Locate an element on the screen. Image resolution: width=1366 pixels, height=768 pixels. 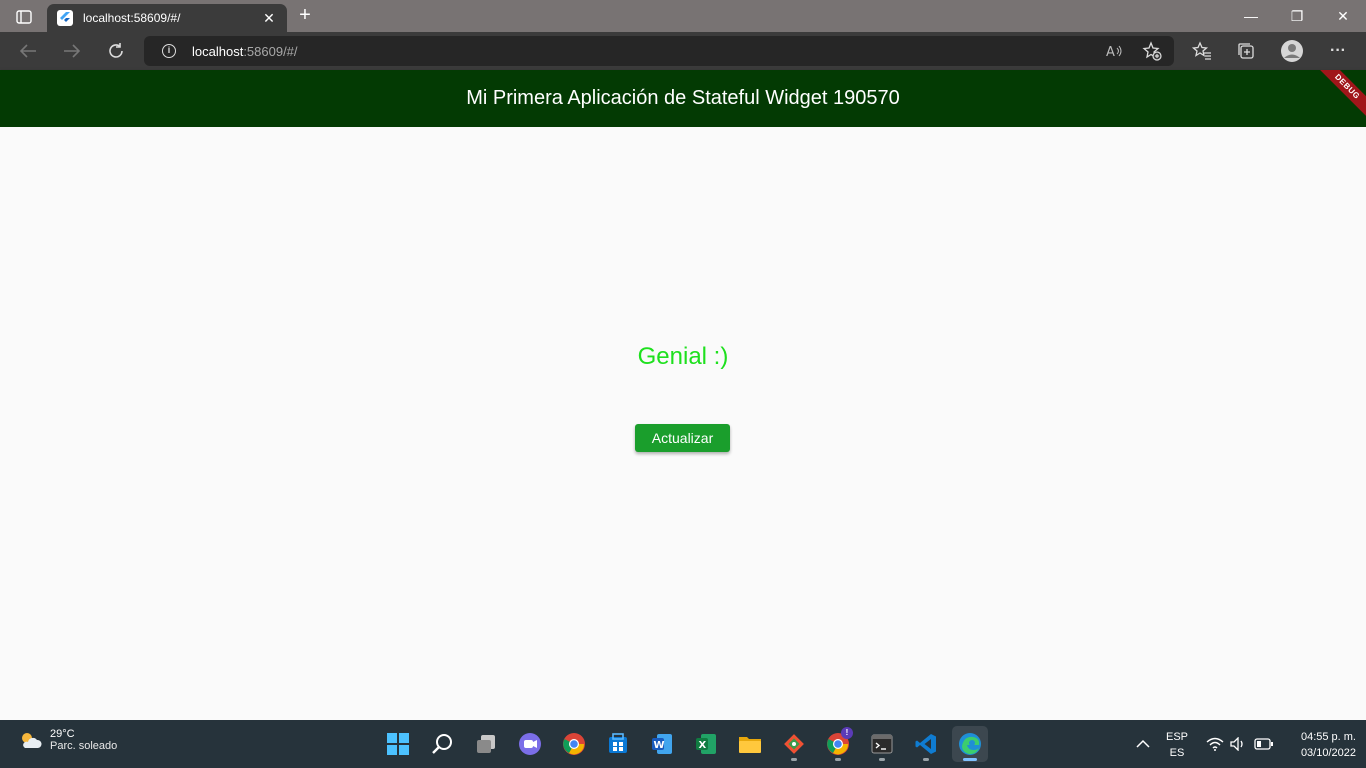
task-view-button is located at coordinates (486, 744).